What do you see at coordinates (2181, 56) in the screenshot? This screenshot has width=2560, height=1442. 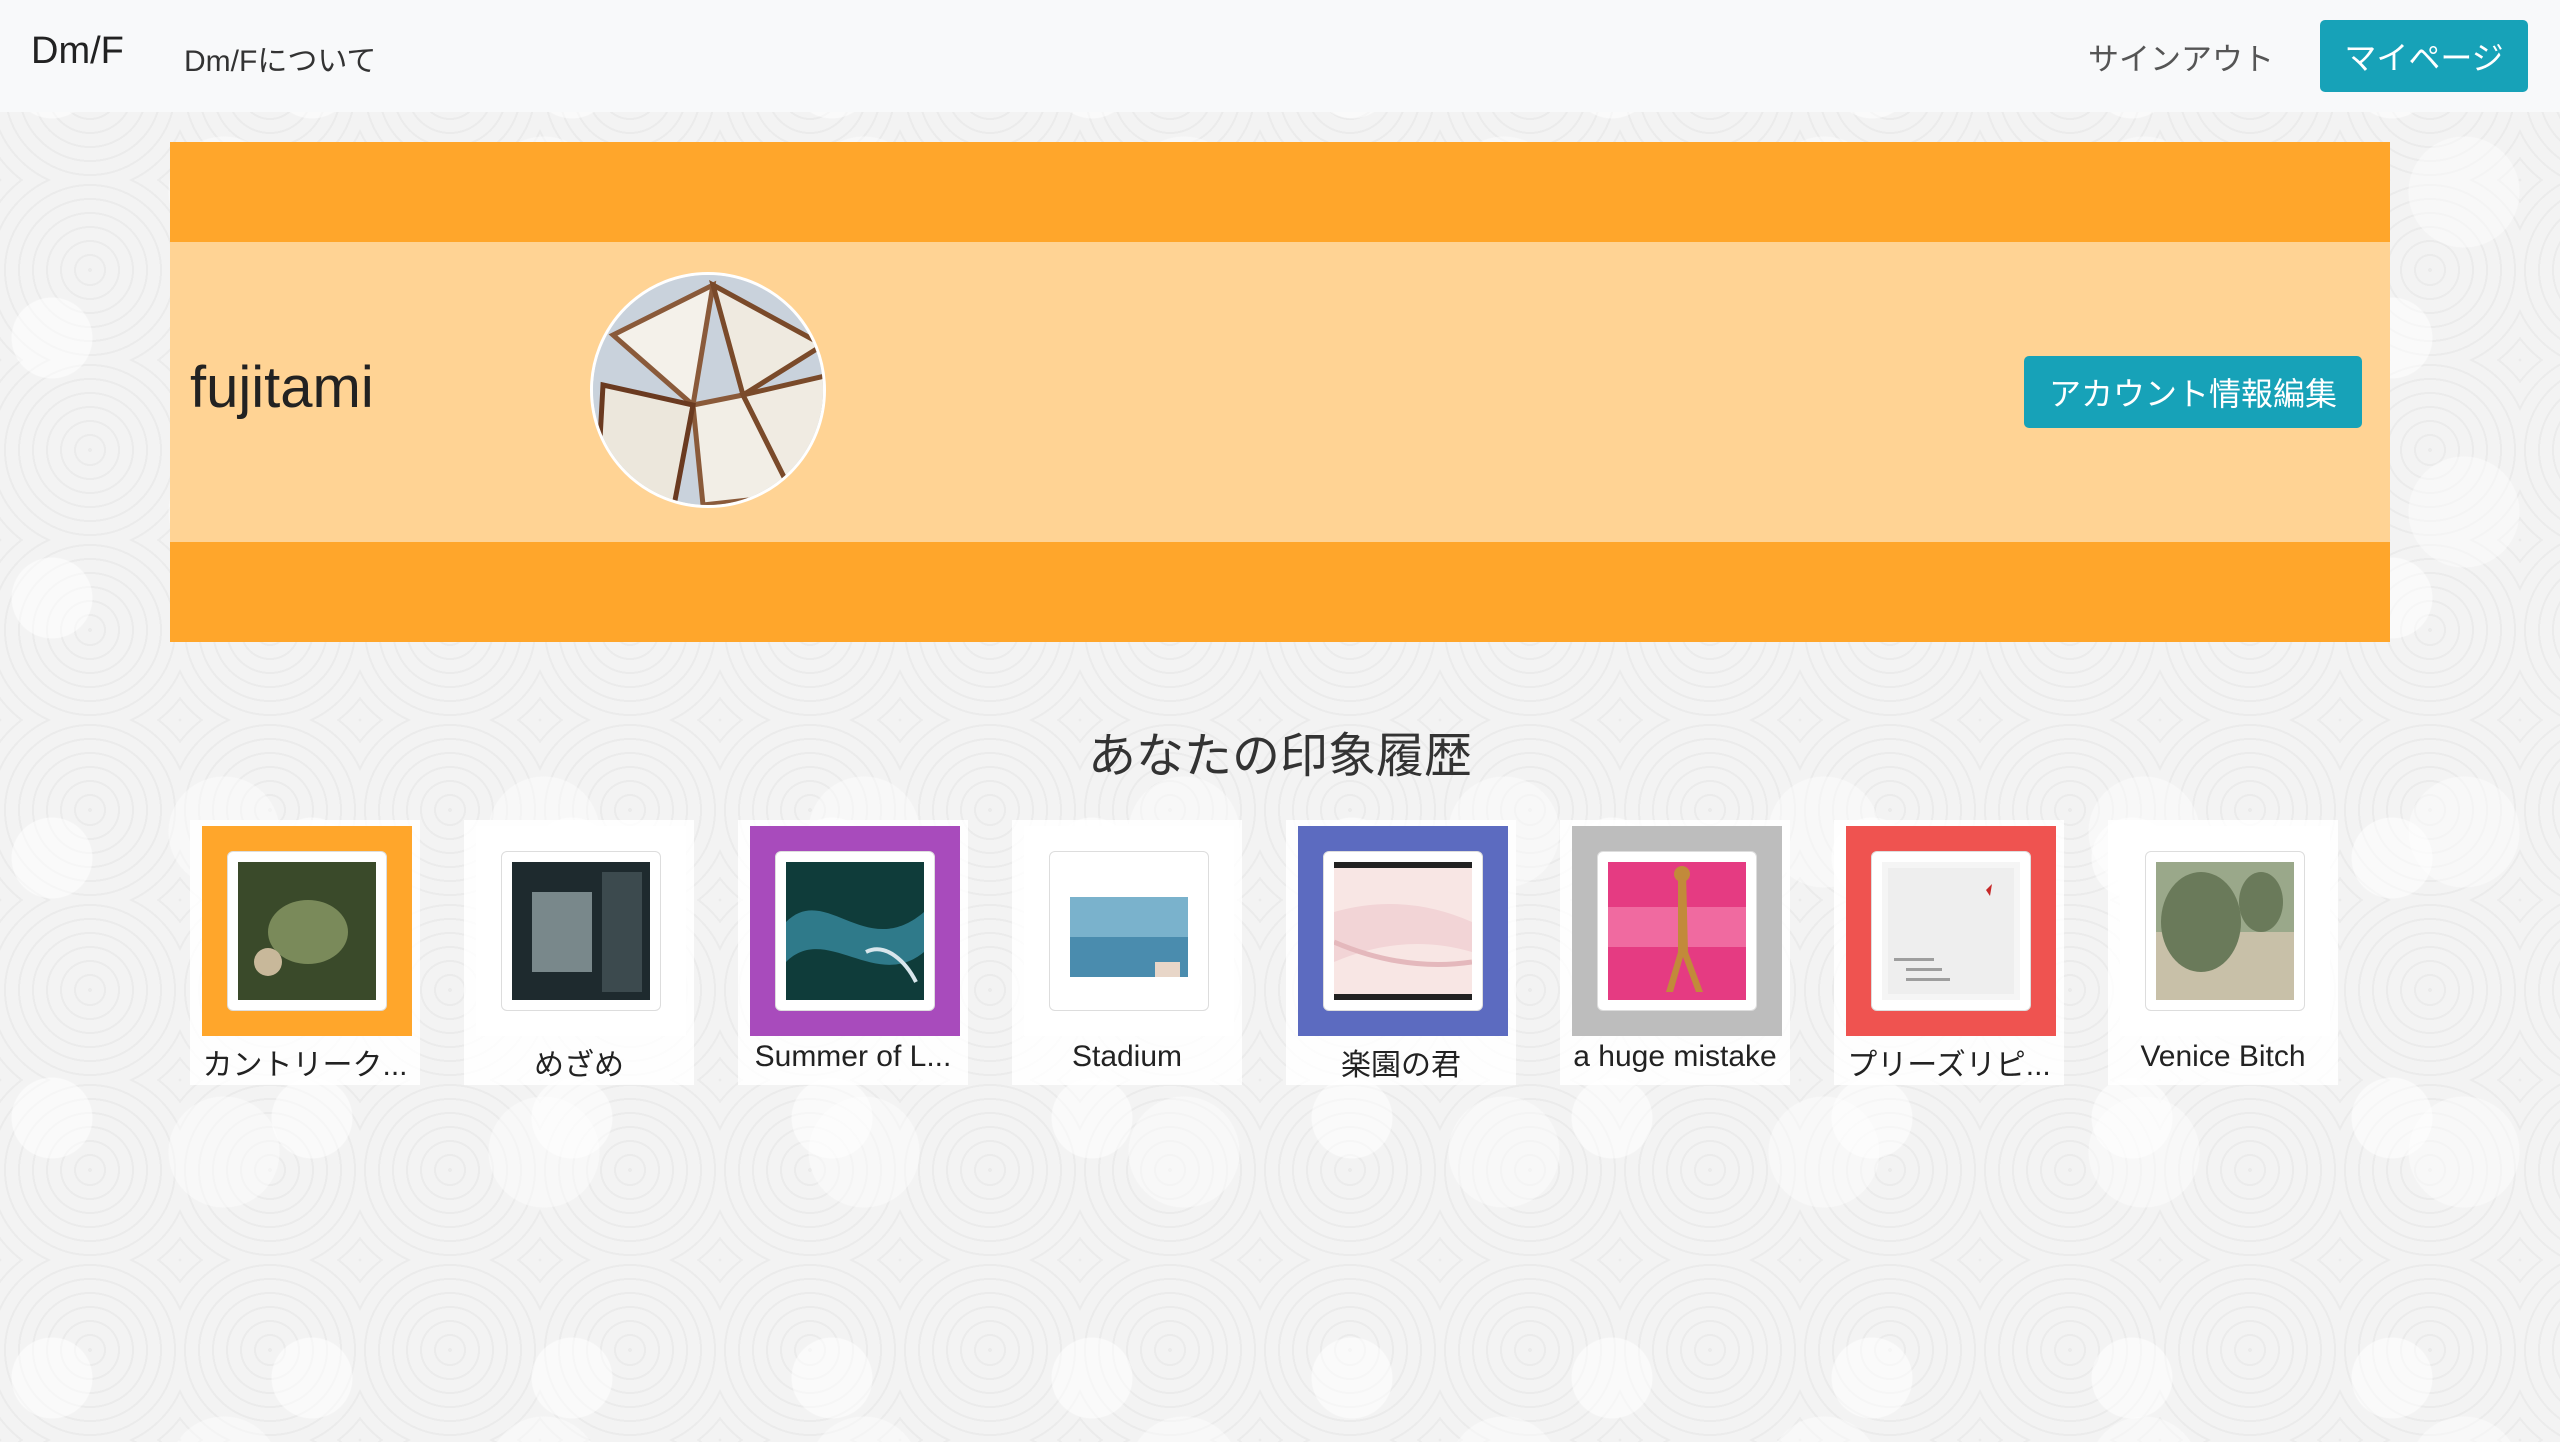 I see `signout-link: サインアウト` at bounding box center [2181, 56].